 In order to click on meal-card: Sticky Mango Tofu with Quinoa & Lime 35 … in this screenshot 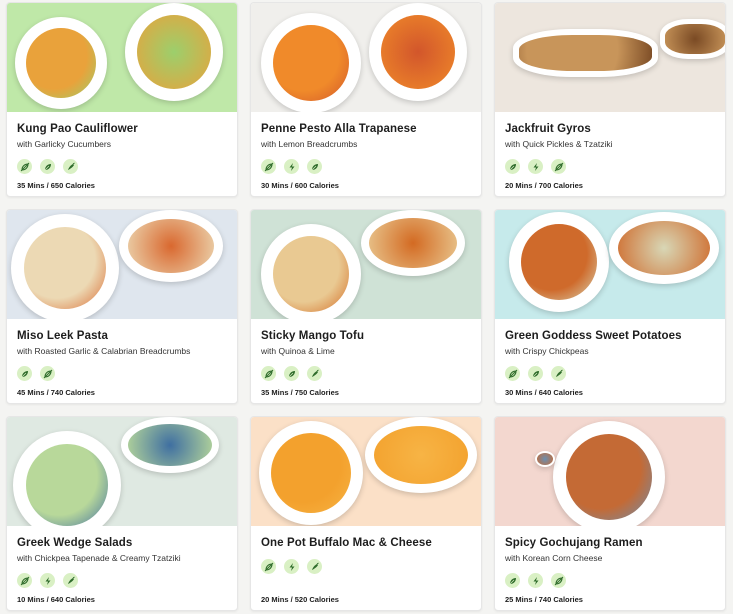, I will do `click(366, 306)`.